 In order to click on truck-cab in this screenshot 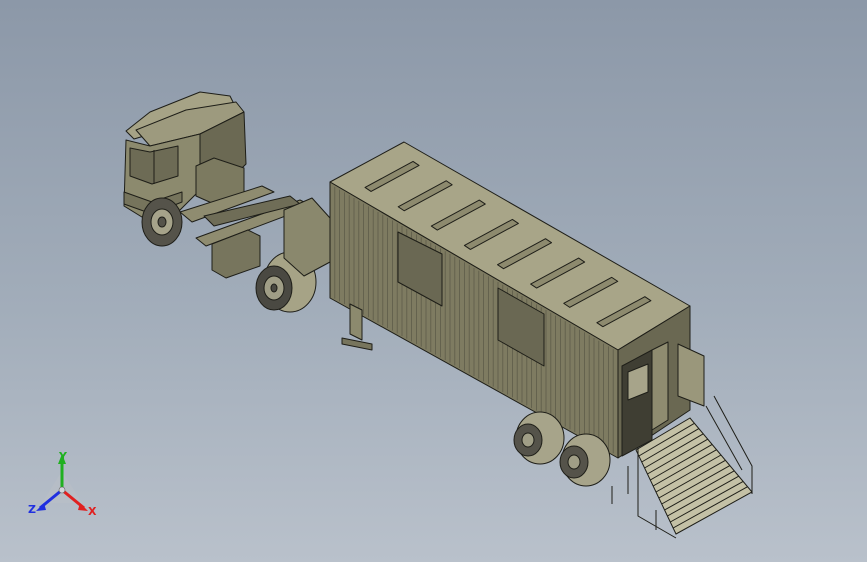, I will do `click(227, 202)`.